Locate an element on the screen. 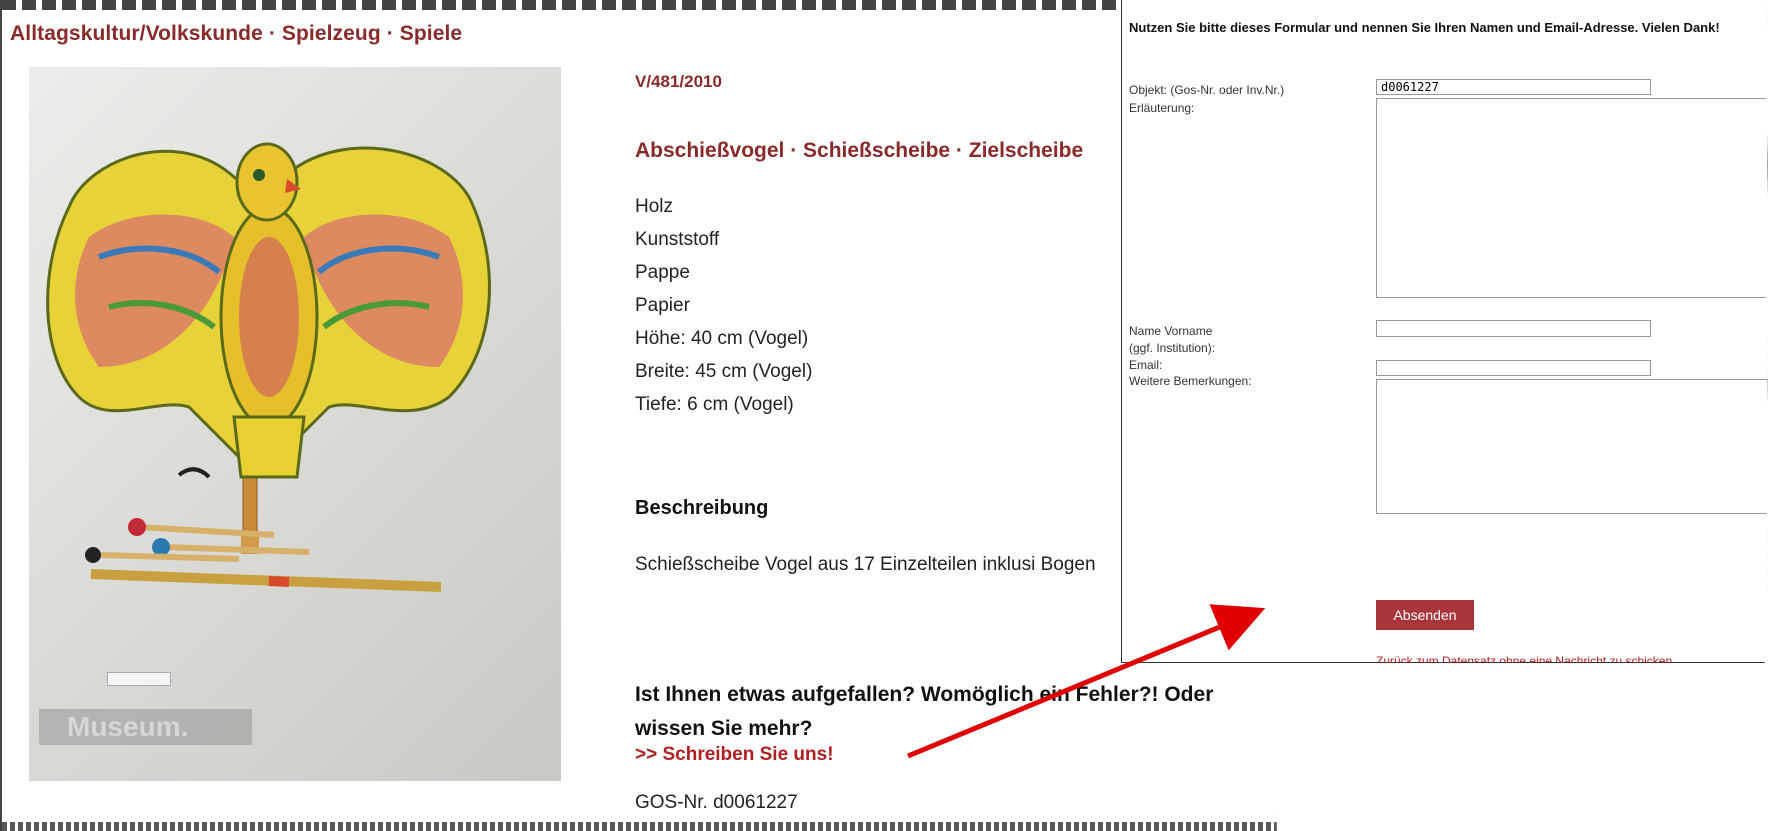 The width and height of the screenshot is (1771, 831). object-tag-label is located at coordinates (139, 679).